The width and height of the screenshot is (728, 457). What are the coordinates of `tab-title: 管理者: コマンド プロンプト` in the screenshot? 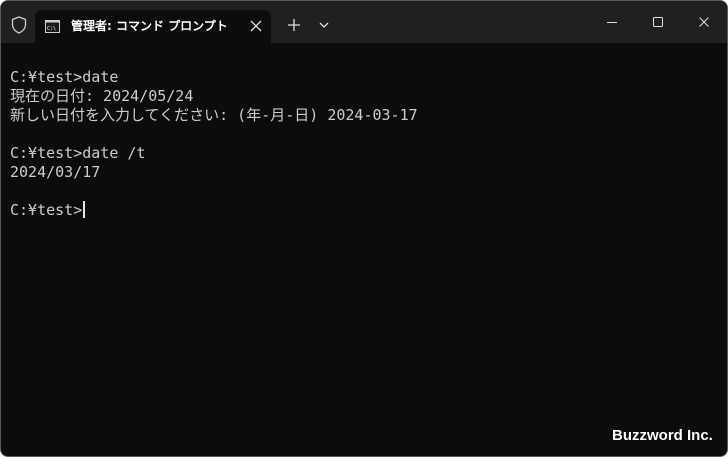 It's located at (149, 26).